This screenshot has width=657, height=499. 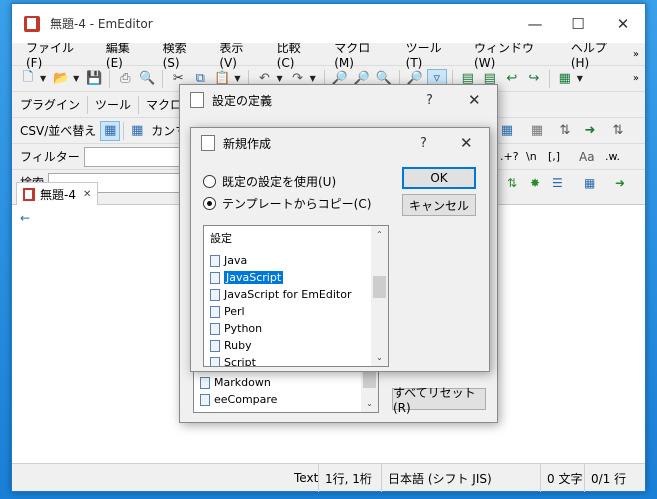 What do you see at coordinates (58, 54) in the screenshot?
I see `menu-file: ファイル(F)` at bounding box center [58, 54].